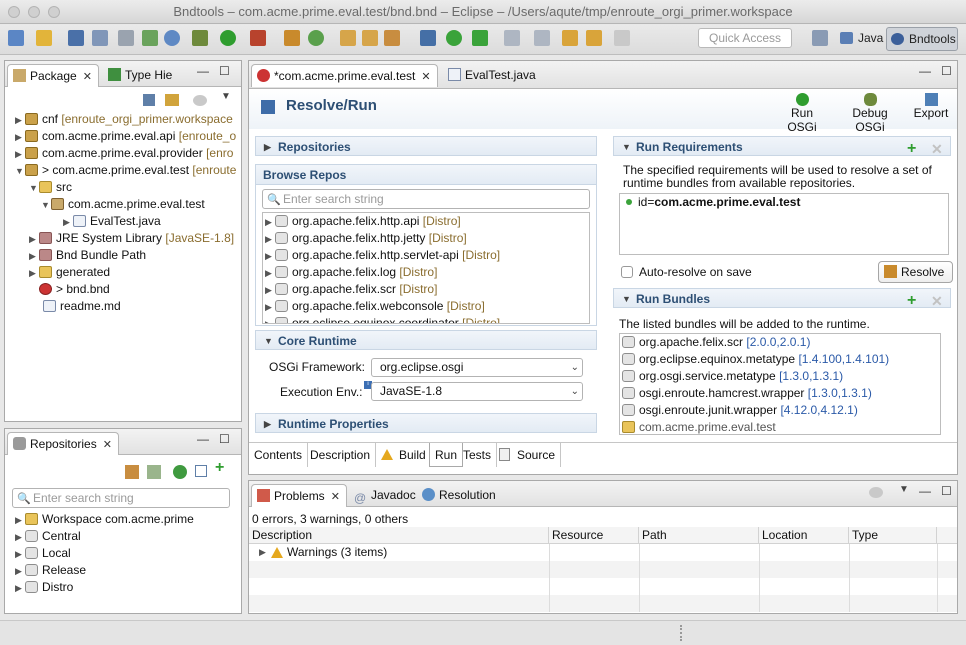 The height and width of the screenshot is (645, 966). What do you see at coordinates (63, 443) in the screenshot?
I see `tab-repositories: Repositories ✕` at bounding box center [63, 443].